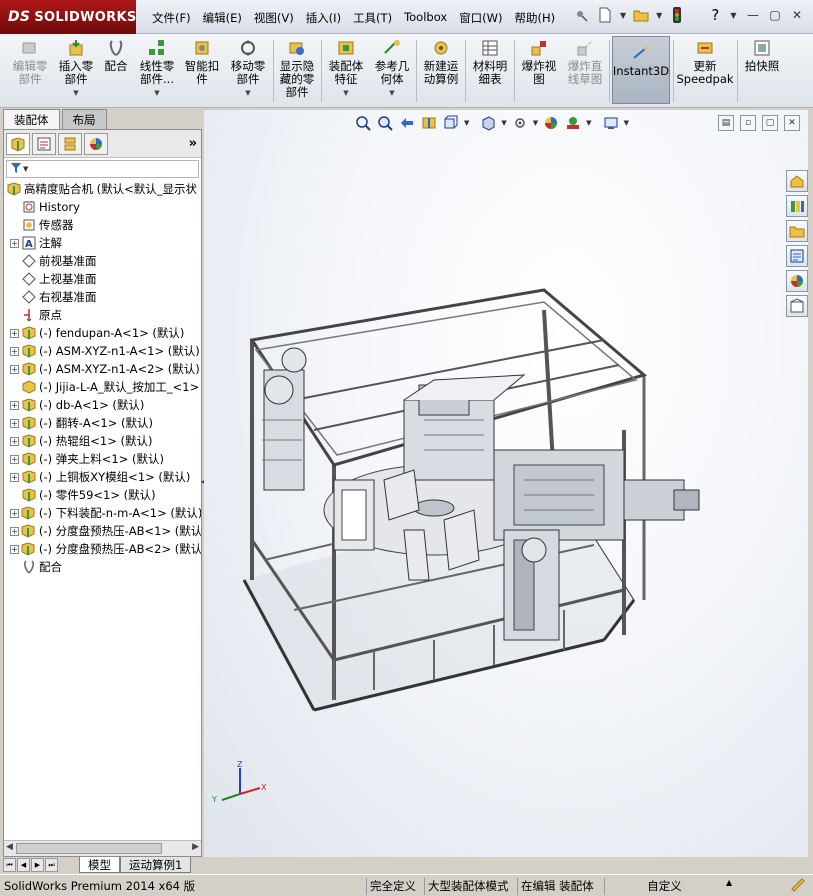  Describe the element at coordinates (102, 387) in the screenshot. I see `tree-node: (-) Jijia-L-A_默认_按加工_<1>` at that location.